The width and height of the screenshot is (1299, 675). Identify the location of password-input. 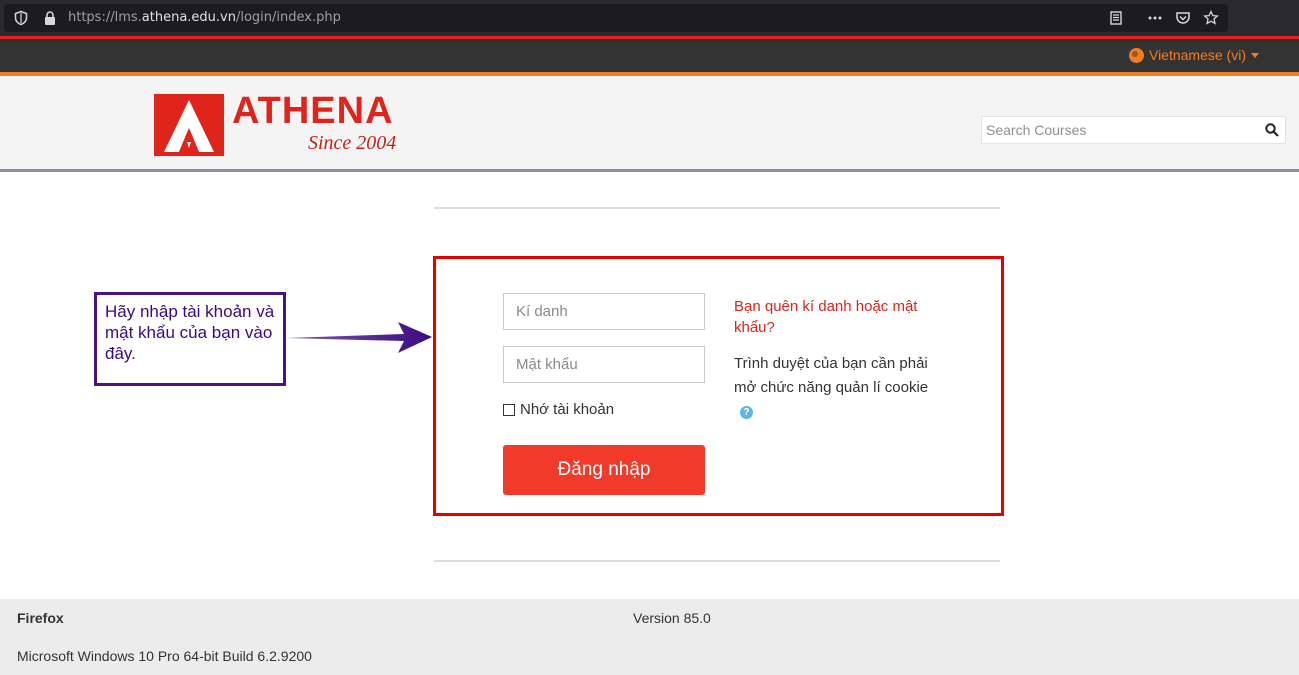
(604, 364).